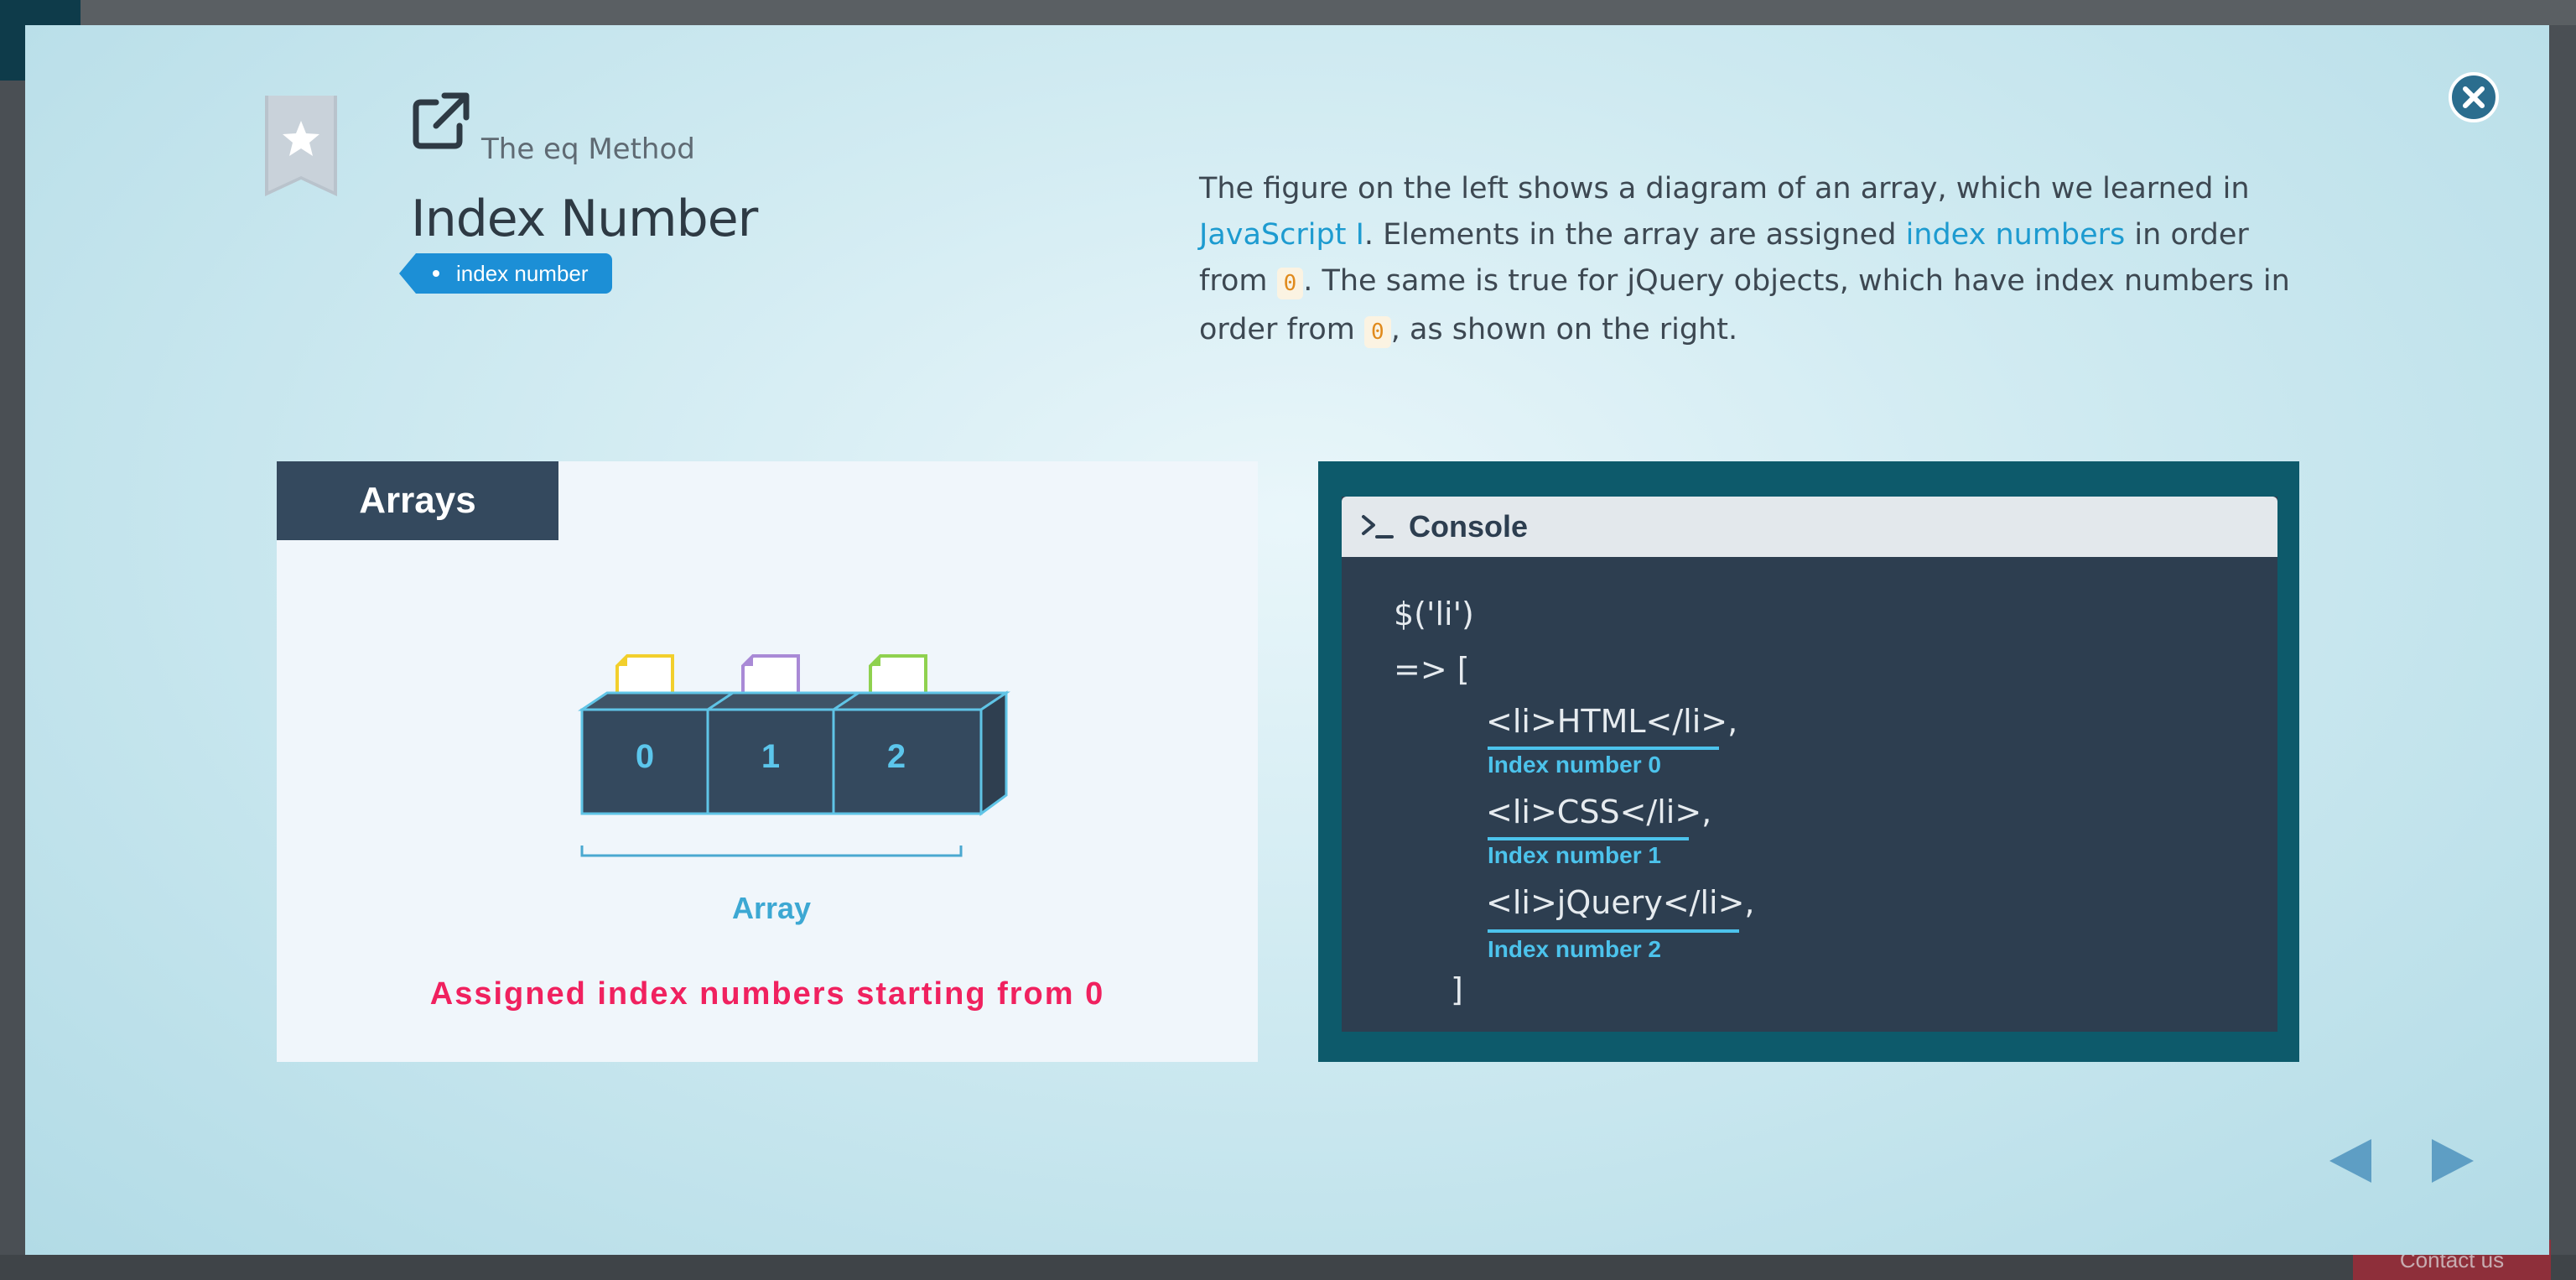 This screenshot has height=1280, width=2576. Describe the element at coordinates (1809, 527) in the screenshot. I see `console-titlebar: Console` at that location.